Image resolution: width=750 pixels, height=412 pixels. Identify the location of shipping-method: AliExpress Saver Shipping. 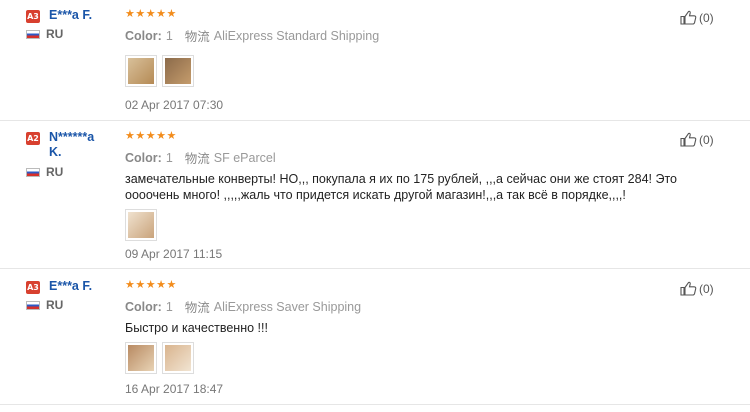
(287, 306).